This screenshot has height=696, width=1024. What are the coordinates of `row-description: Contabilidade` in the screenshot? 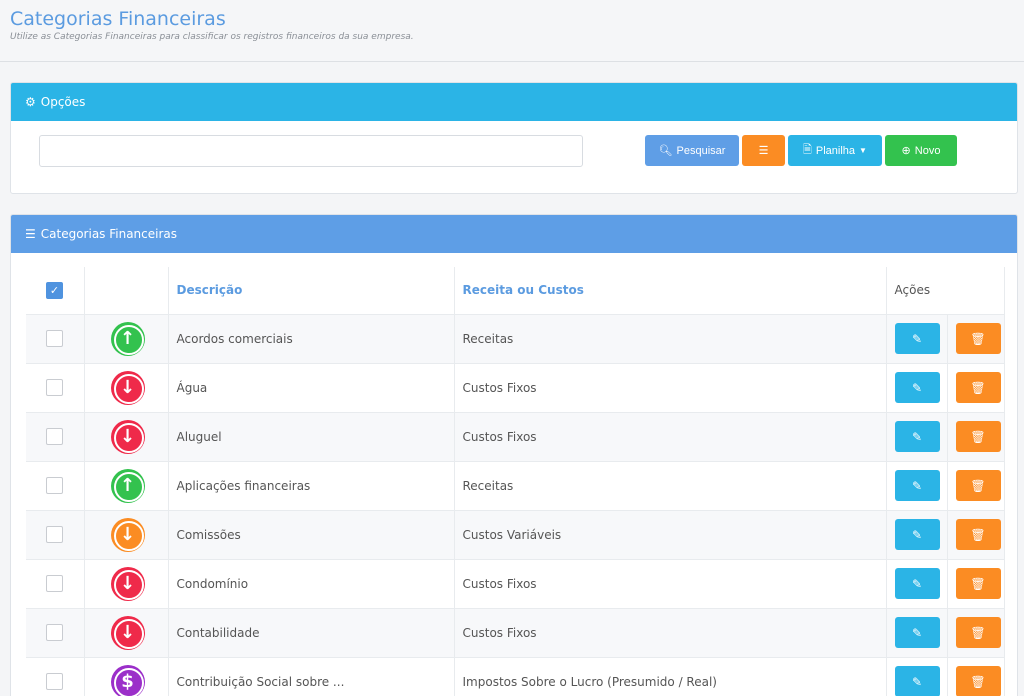 It's located at (311, 632).